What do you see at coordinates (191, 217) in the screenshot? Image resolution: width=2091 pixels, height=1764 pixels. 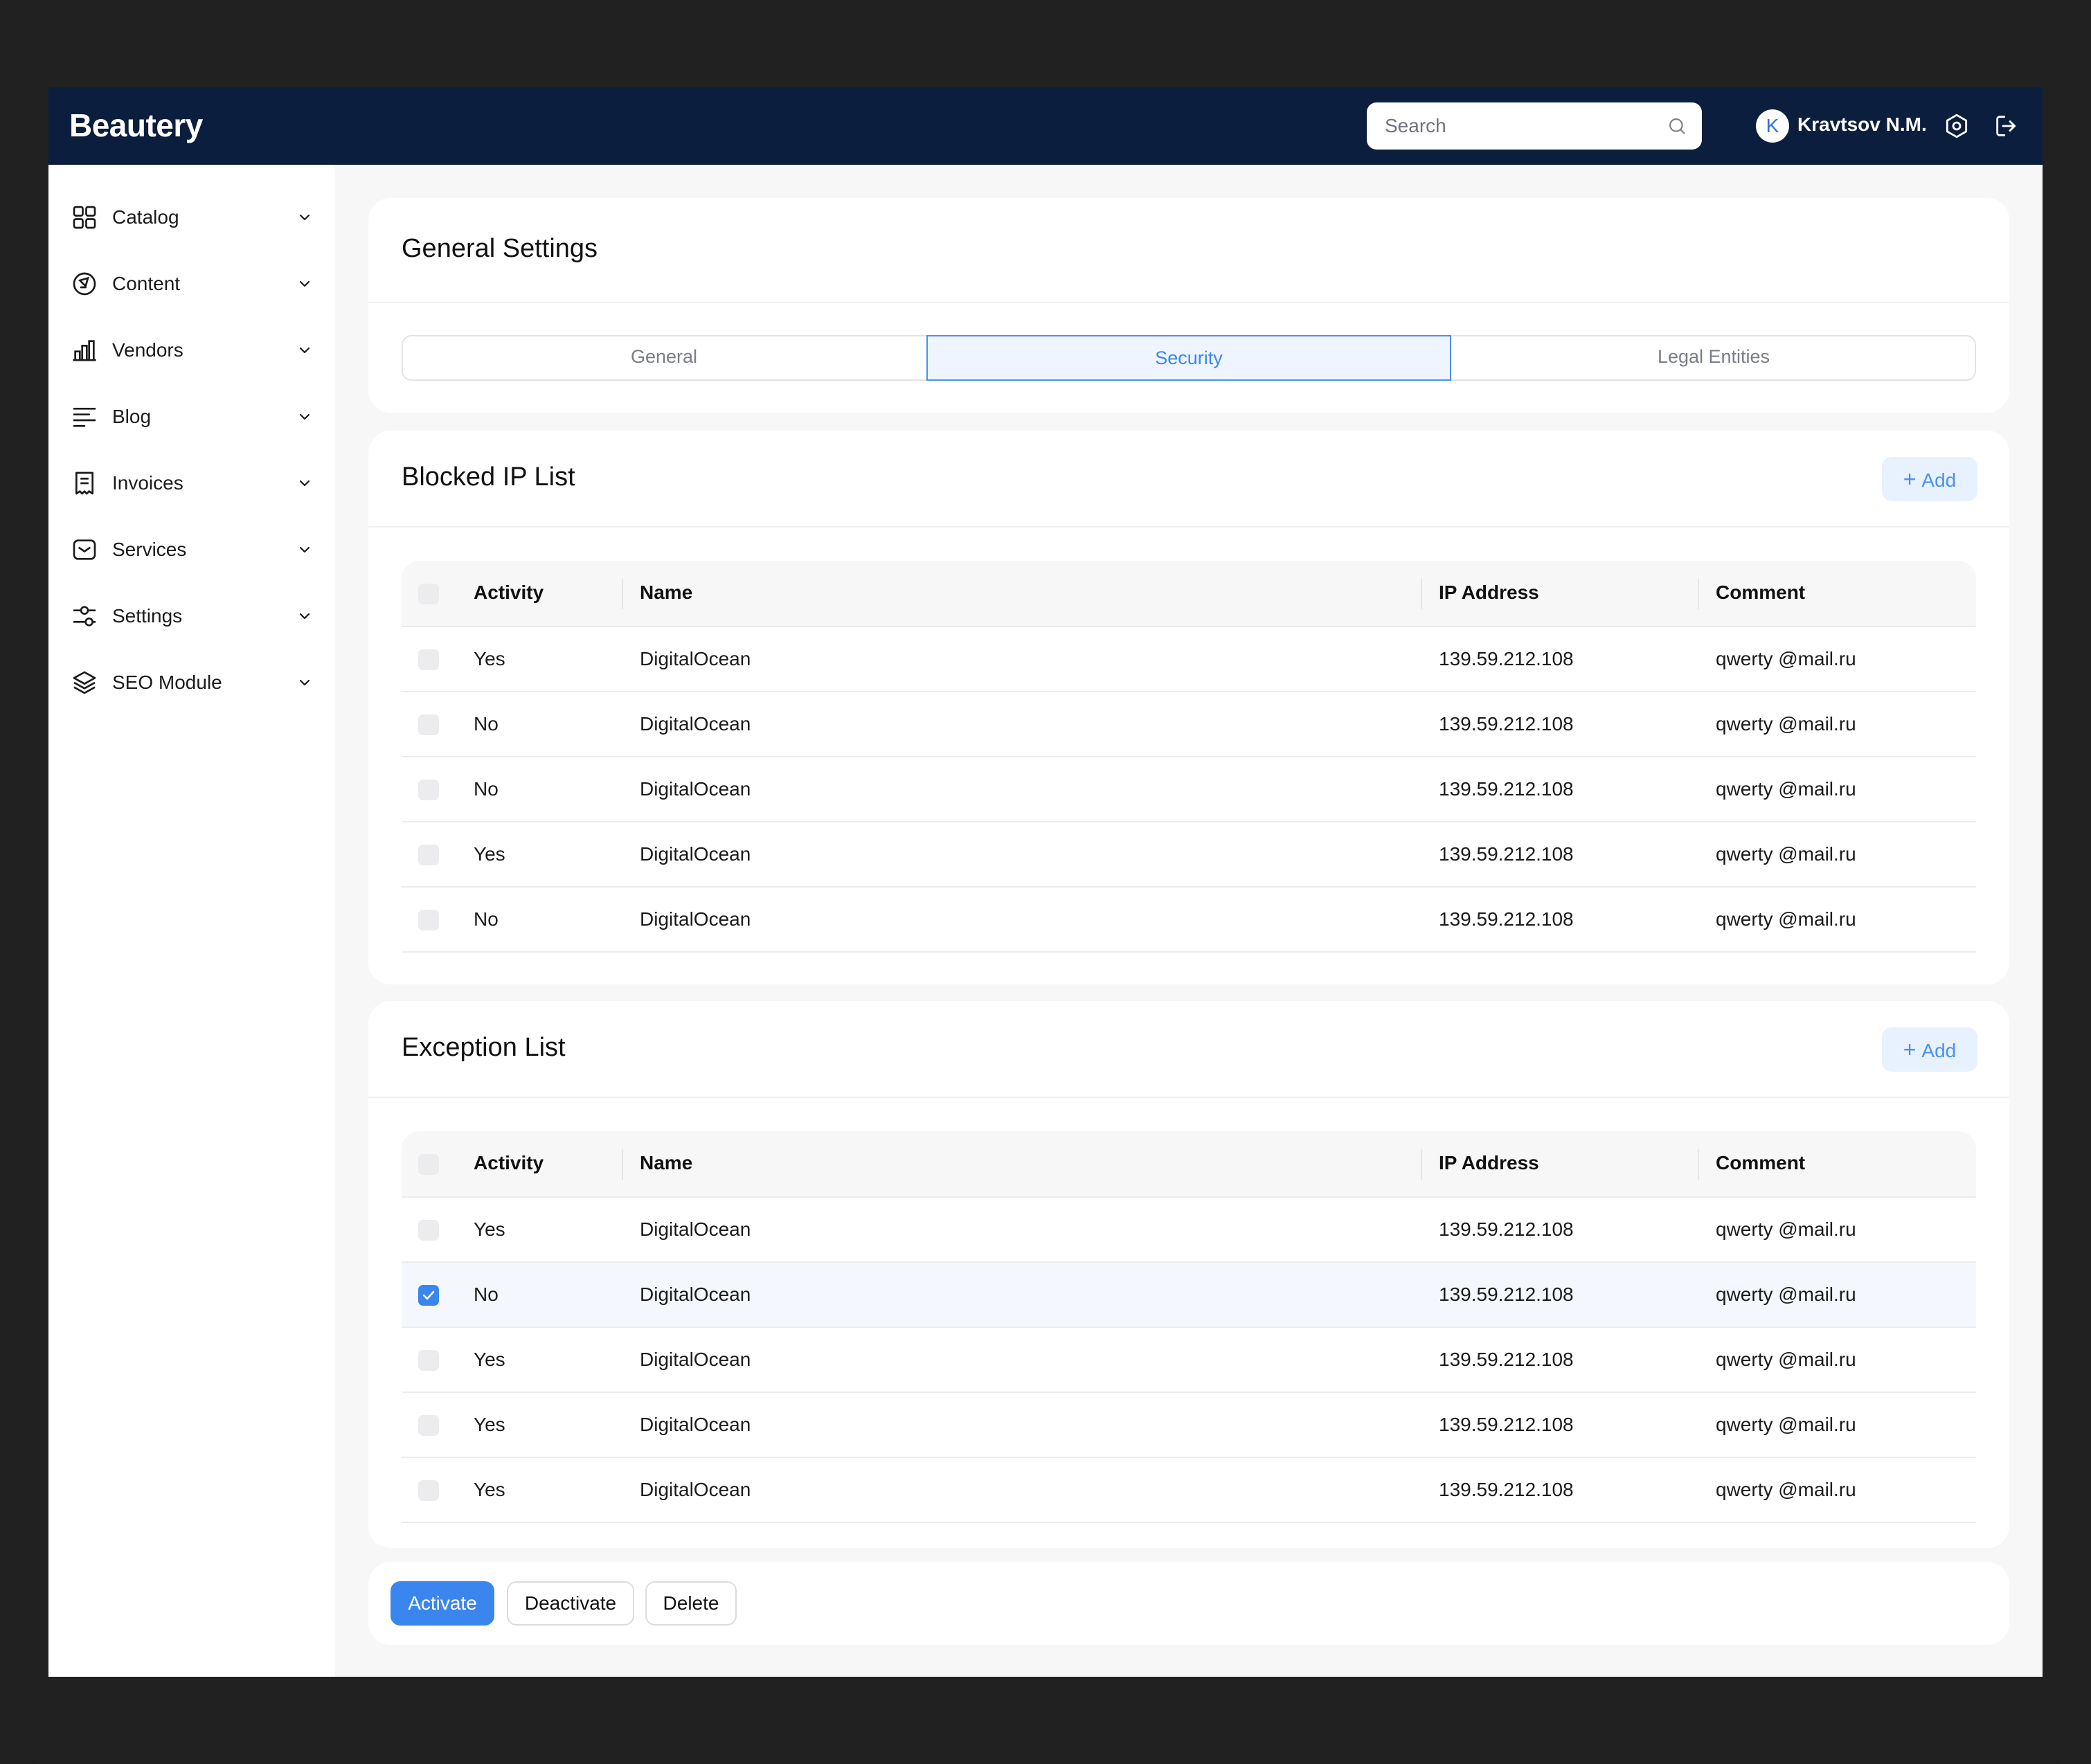 I see `sidebar-item-catalog: Catalog` at bounding box center [191, 217].